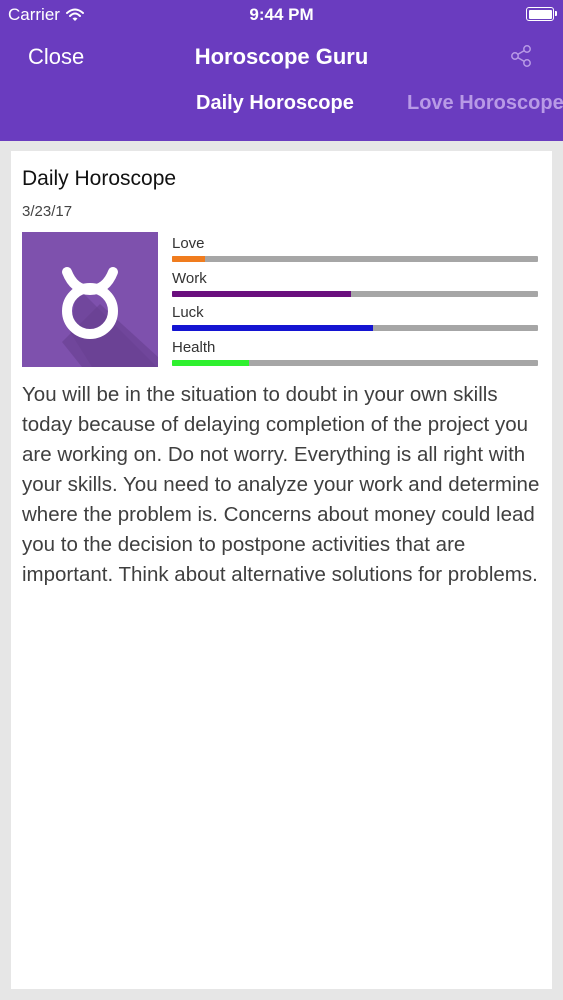 This screenshot has height=1000, width=563. I want to click on taurus-icon, so click(110, 317).